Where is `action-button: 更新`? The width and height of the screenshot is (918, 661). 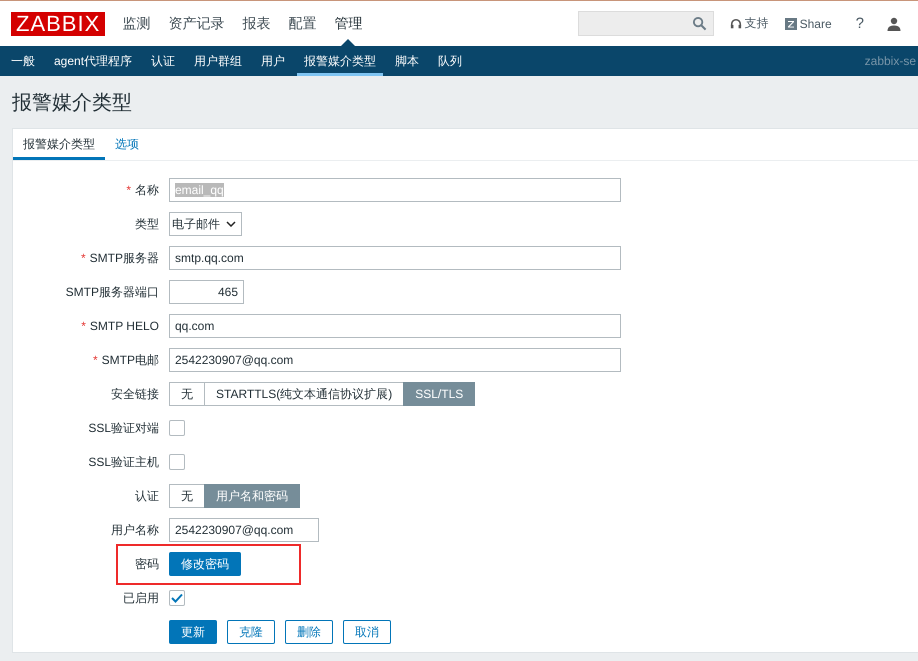
action-button: 更新 is located at coordinates (193, 632).